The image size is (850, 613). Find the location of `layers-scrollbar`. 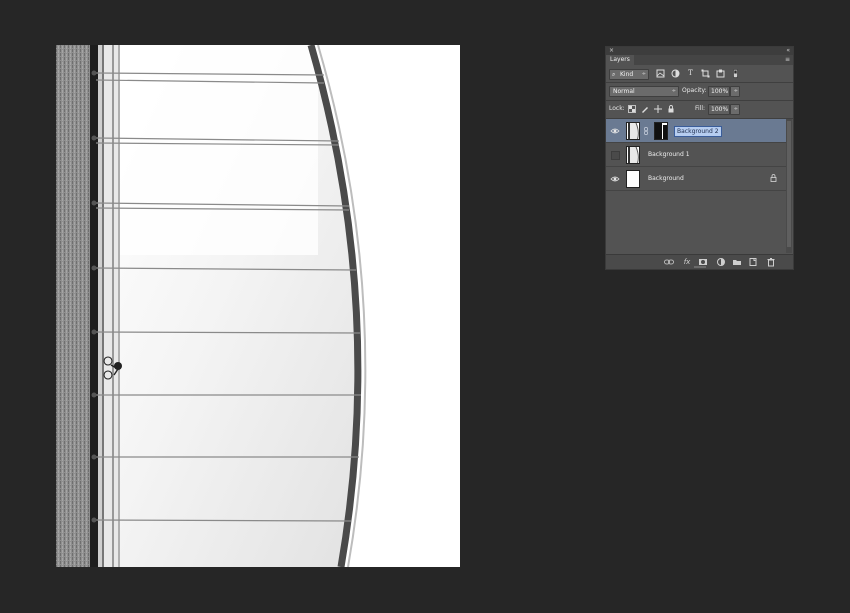

layers-scrollbar is located at coordinates (789, 186).